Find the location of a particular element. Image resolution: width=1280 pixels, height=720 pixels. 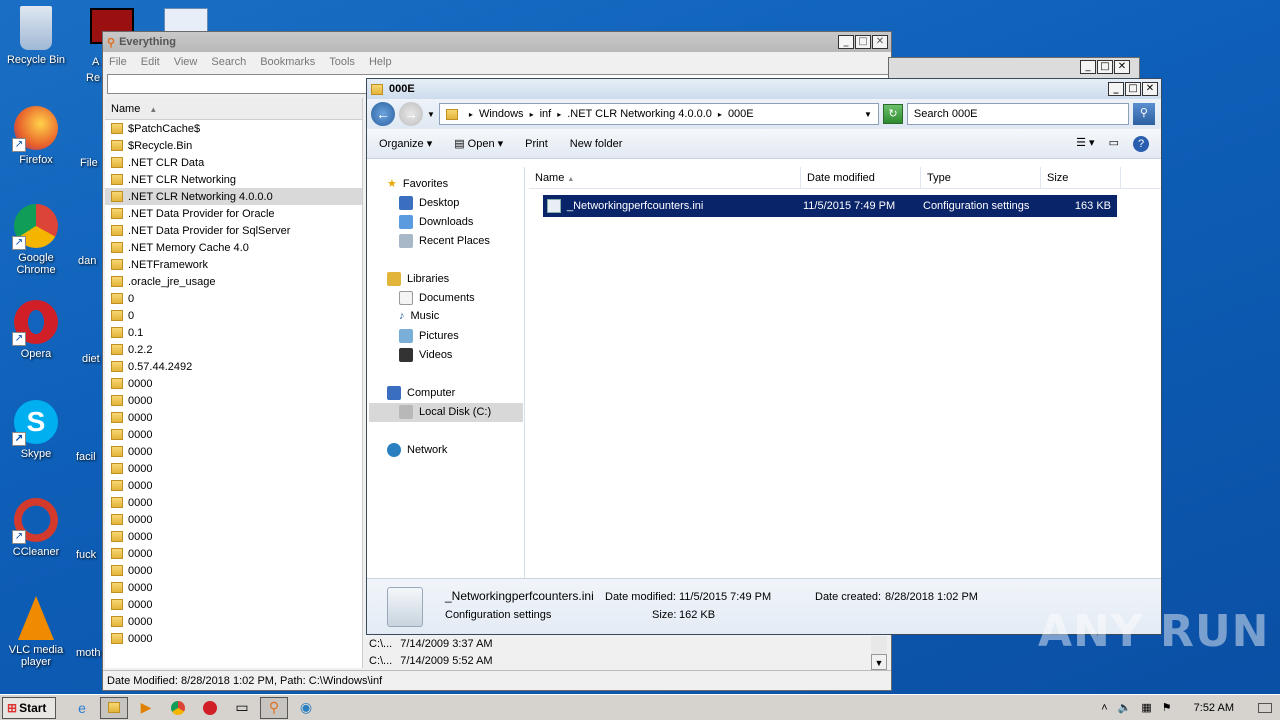

breadcrumb-item: Windows is located at coordinates (501, 114).